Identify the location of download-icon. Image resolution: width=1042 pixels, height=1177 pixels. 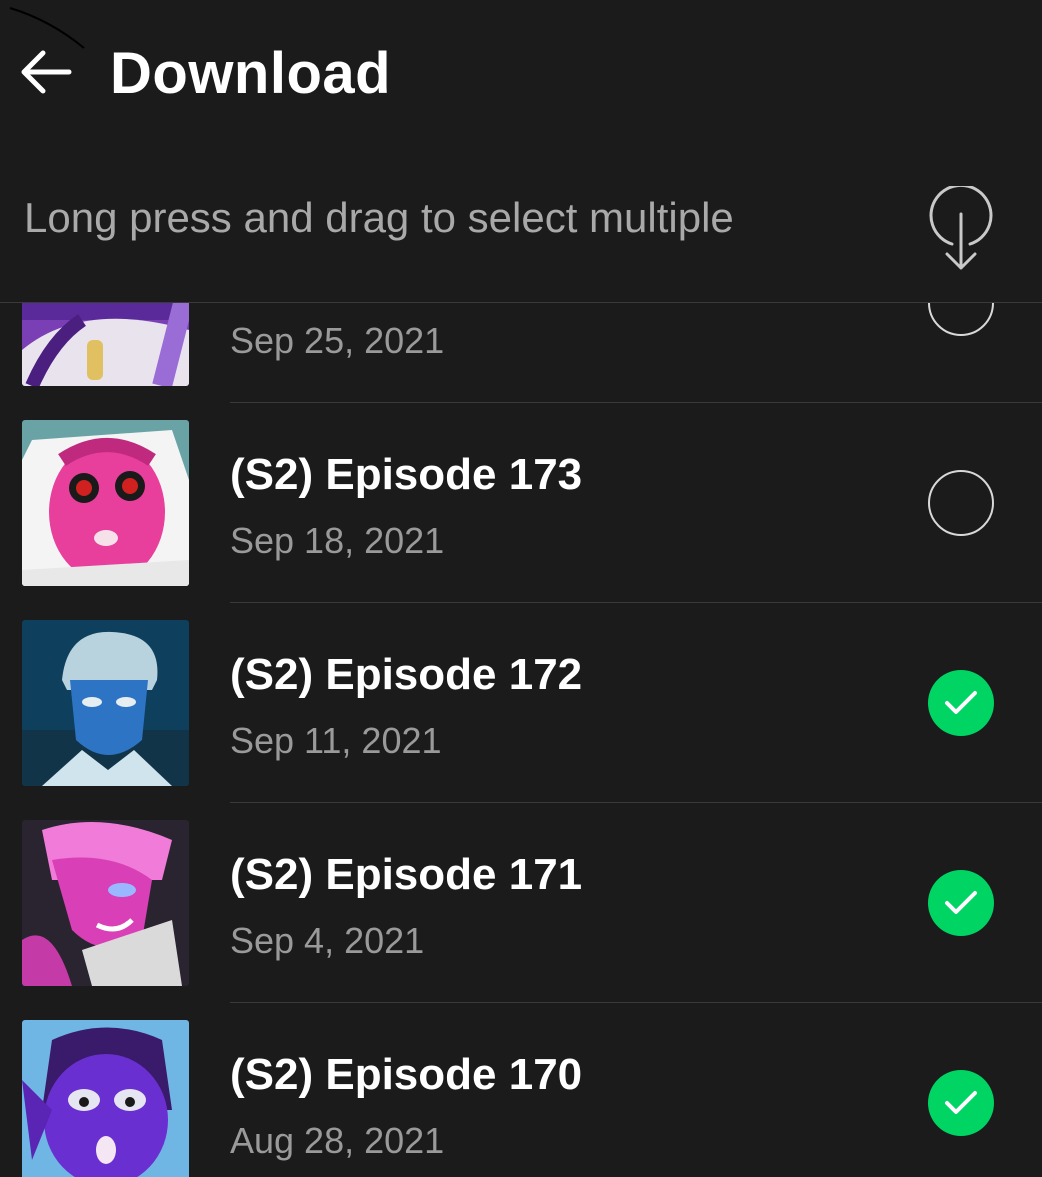
(961, 226).